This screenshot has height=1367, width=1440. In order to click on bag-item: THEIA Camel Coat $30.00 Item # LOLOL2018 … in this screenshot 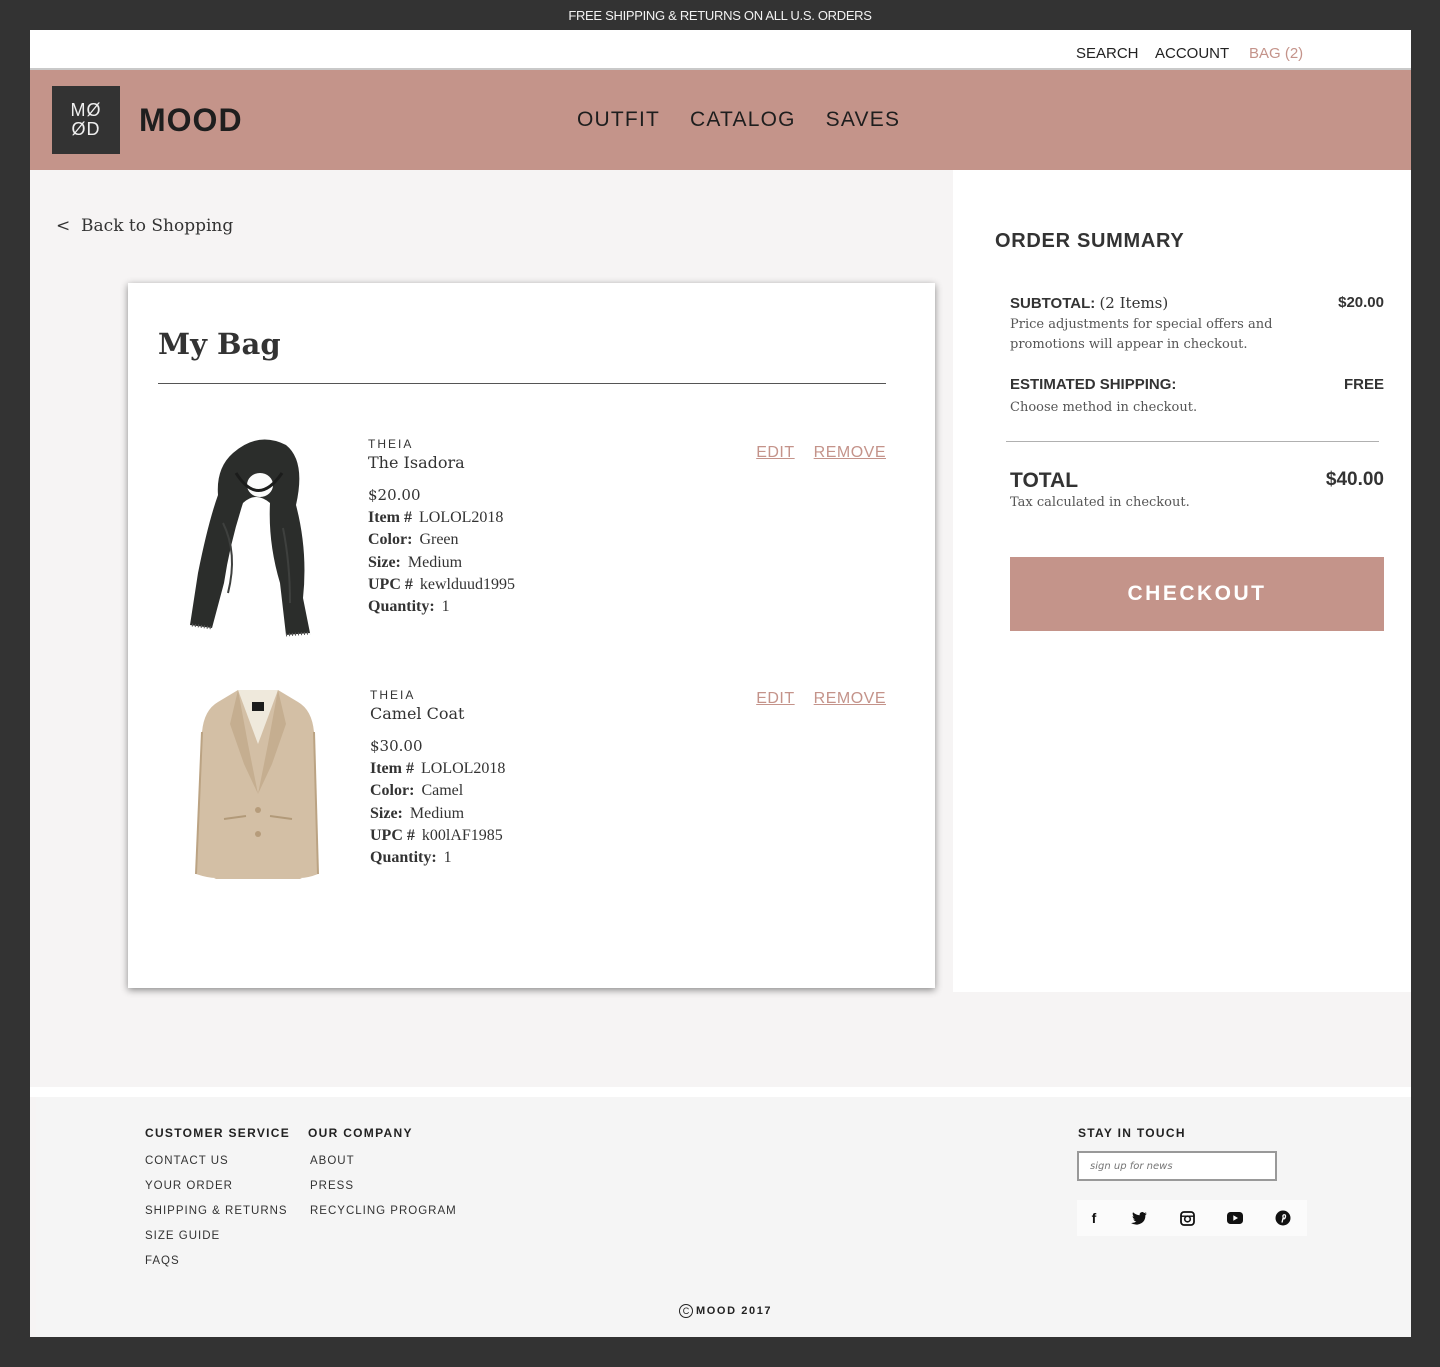, I will do `click(531, 789)`.